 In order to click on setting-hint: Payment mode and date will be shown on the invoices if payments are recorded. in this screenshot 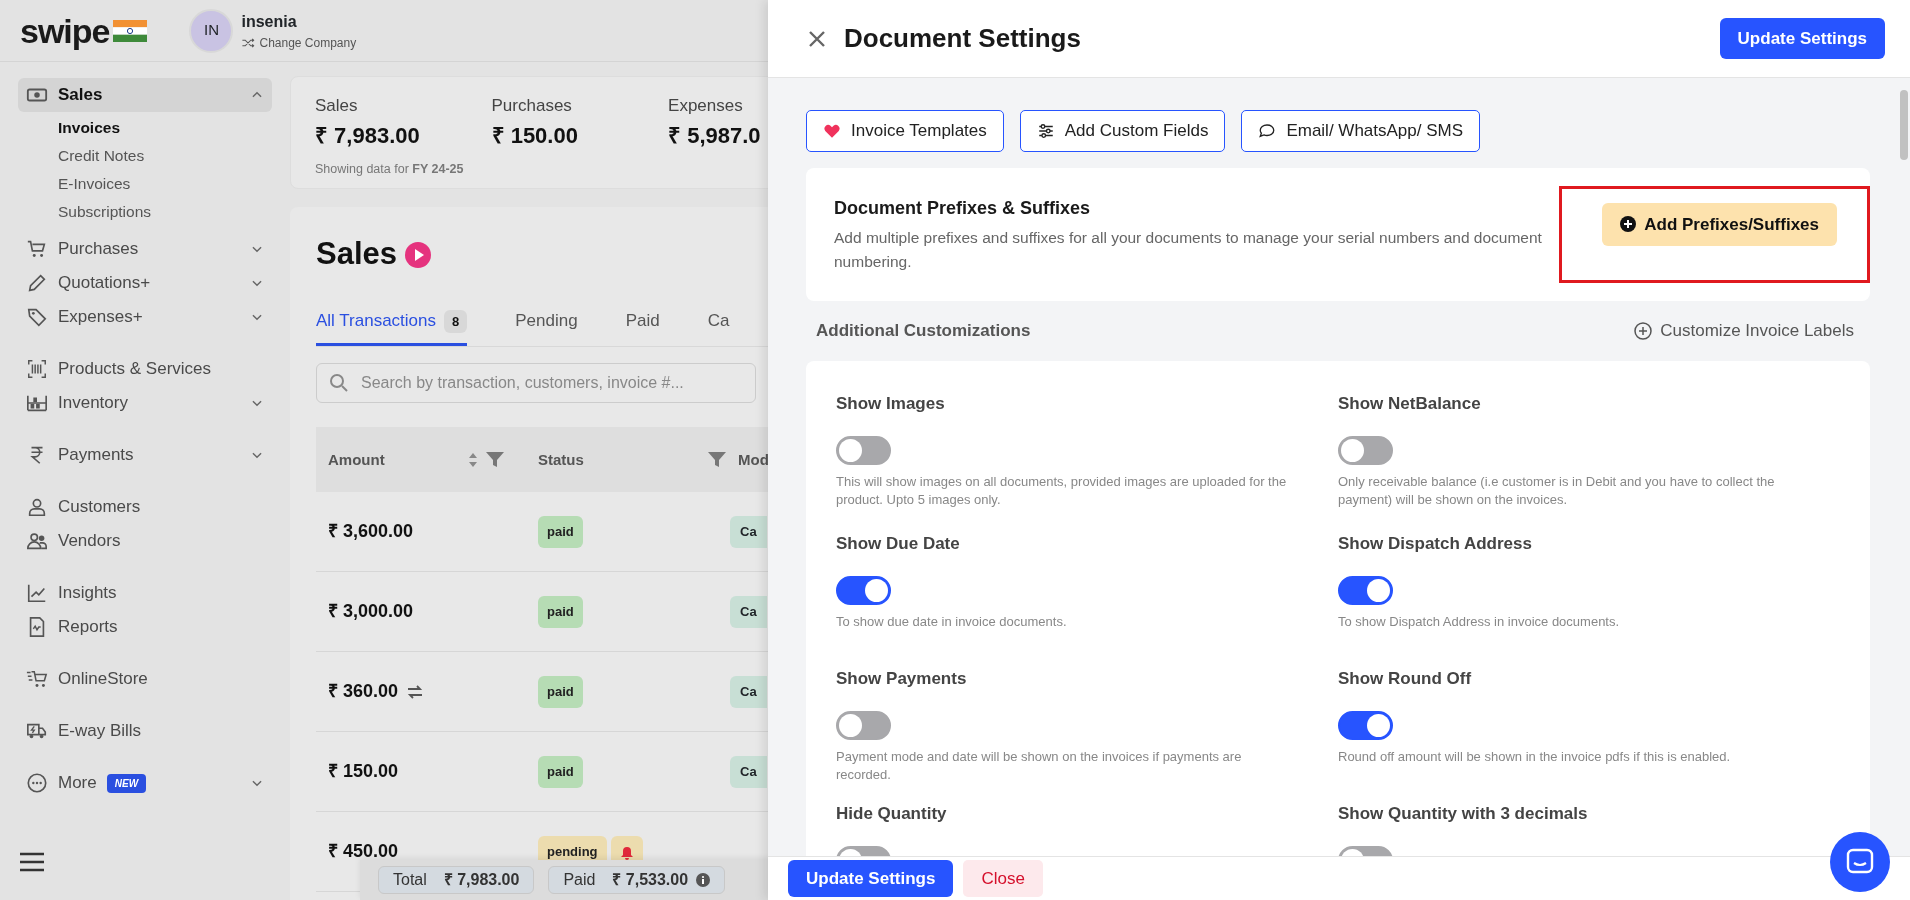, I will do `click(1039, 766)`.